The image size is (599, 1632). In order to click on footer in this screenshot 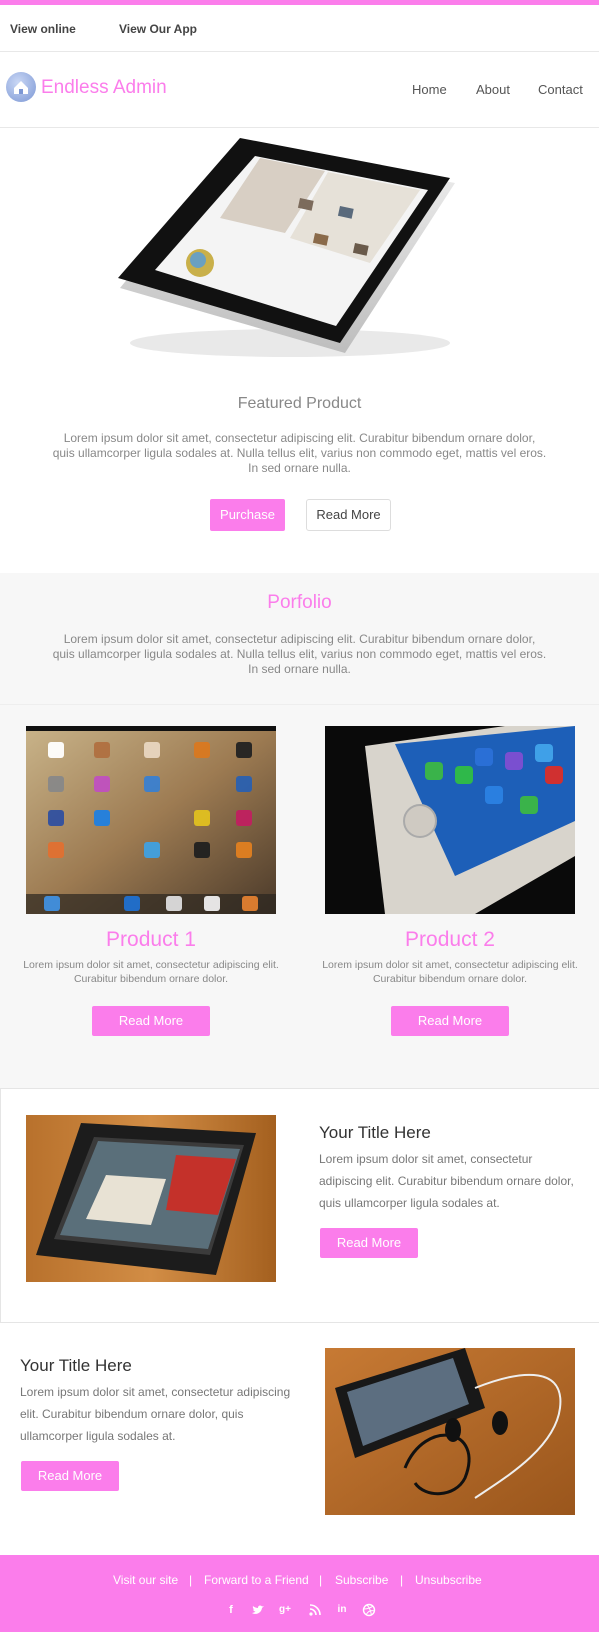, I will do `click(299, 1593)`.